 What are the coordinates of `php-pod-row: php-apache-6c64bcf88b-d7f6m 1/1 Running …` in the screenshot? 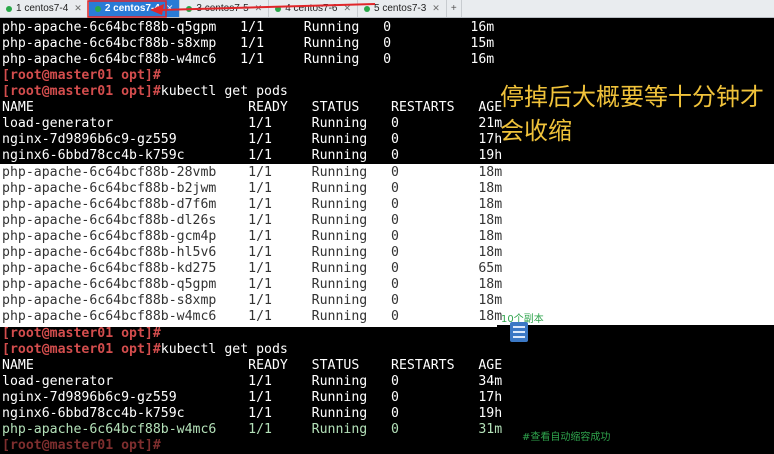 It's located at (252, 204).